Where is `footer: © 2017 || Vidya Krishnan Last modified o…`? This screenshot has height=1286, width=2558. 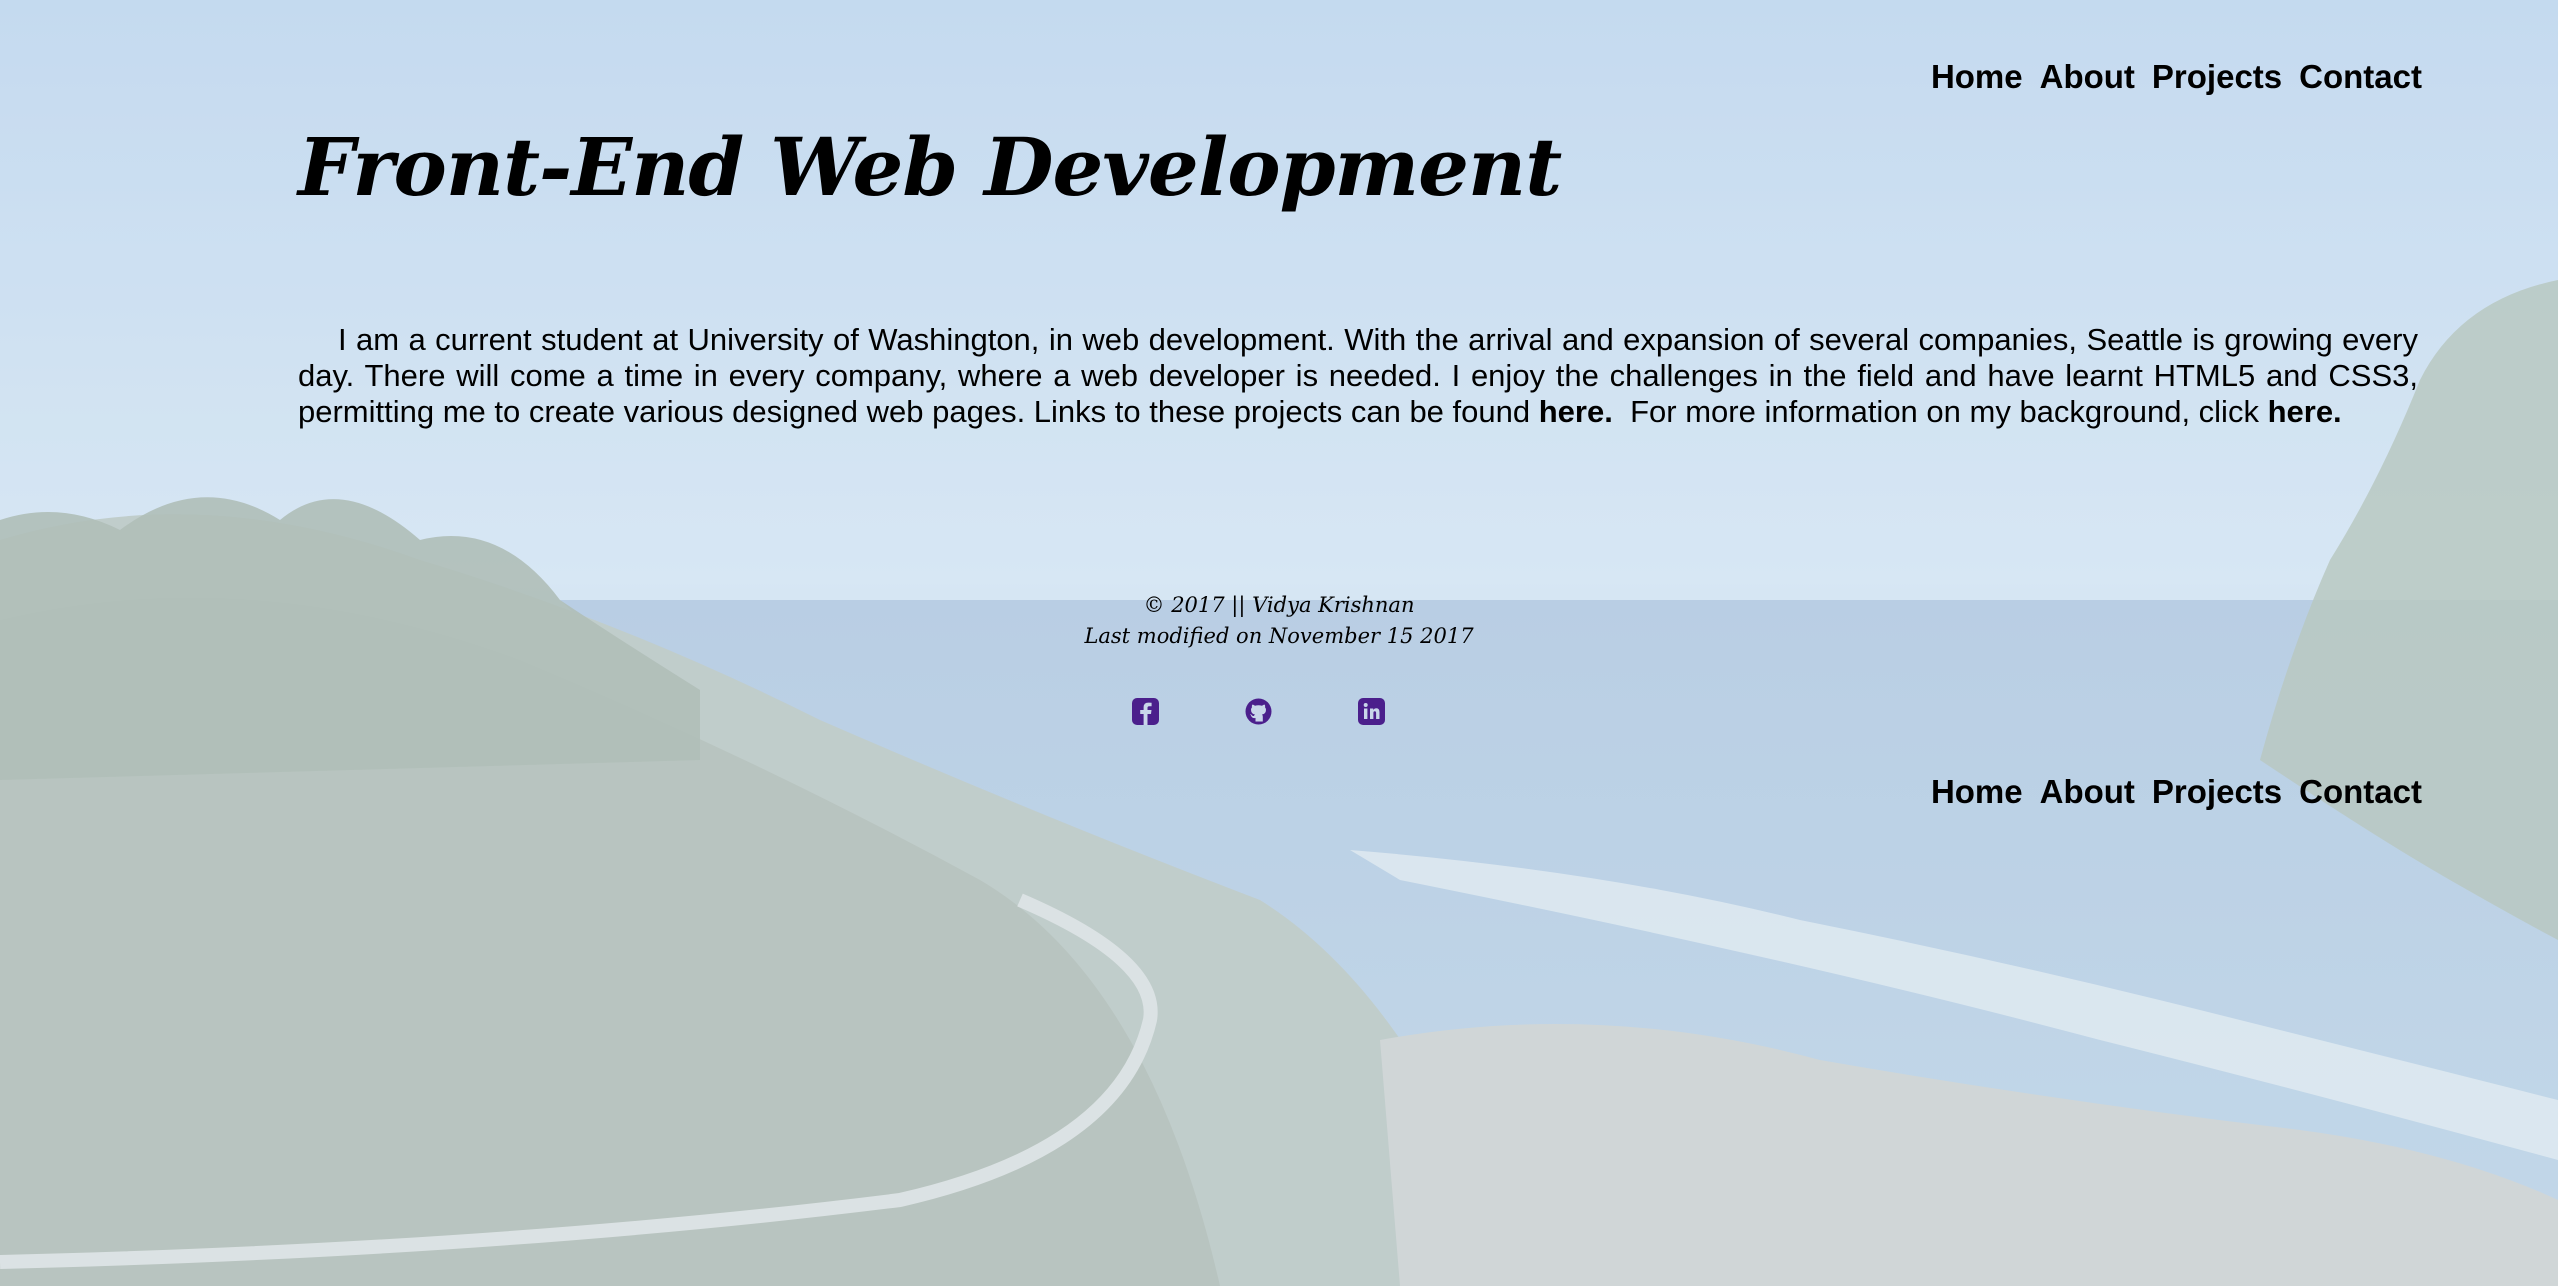 footer: © 2017 || Vidya Krishnan Last modified o… is located at coordinates (1279, 621).